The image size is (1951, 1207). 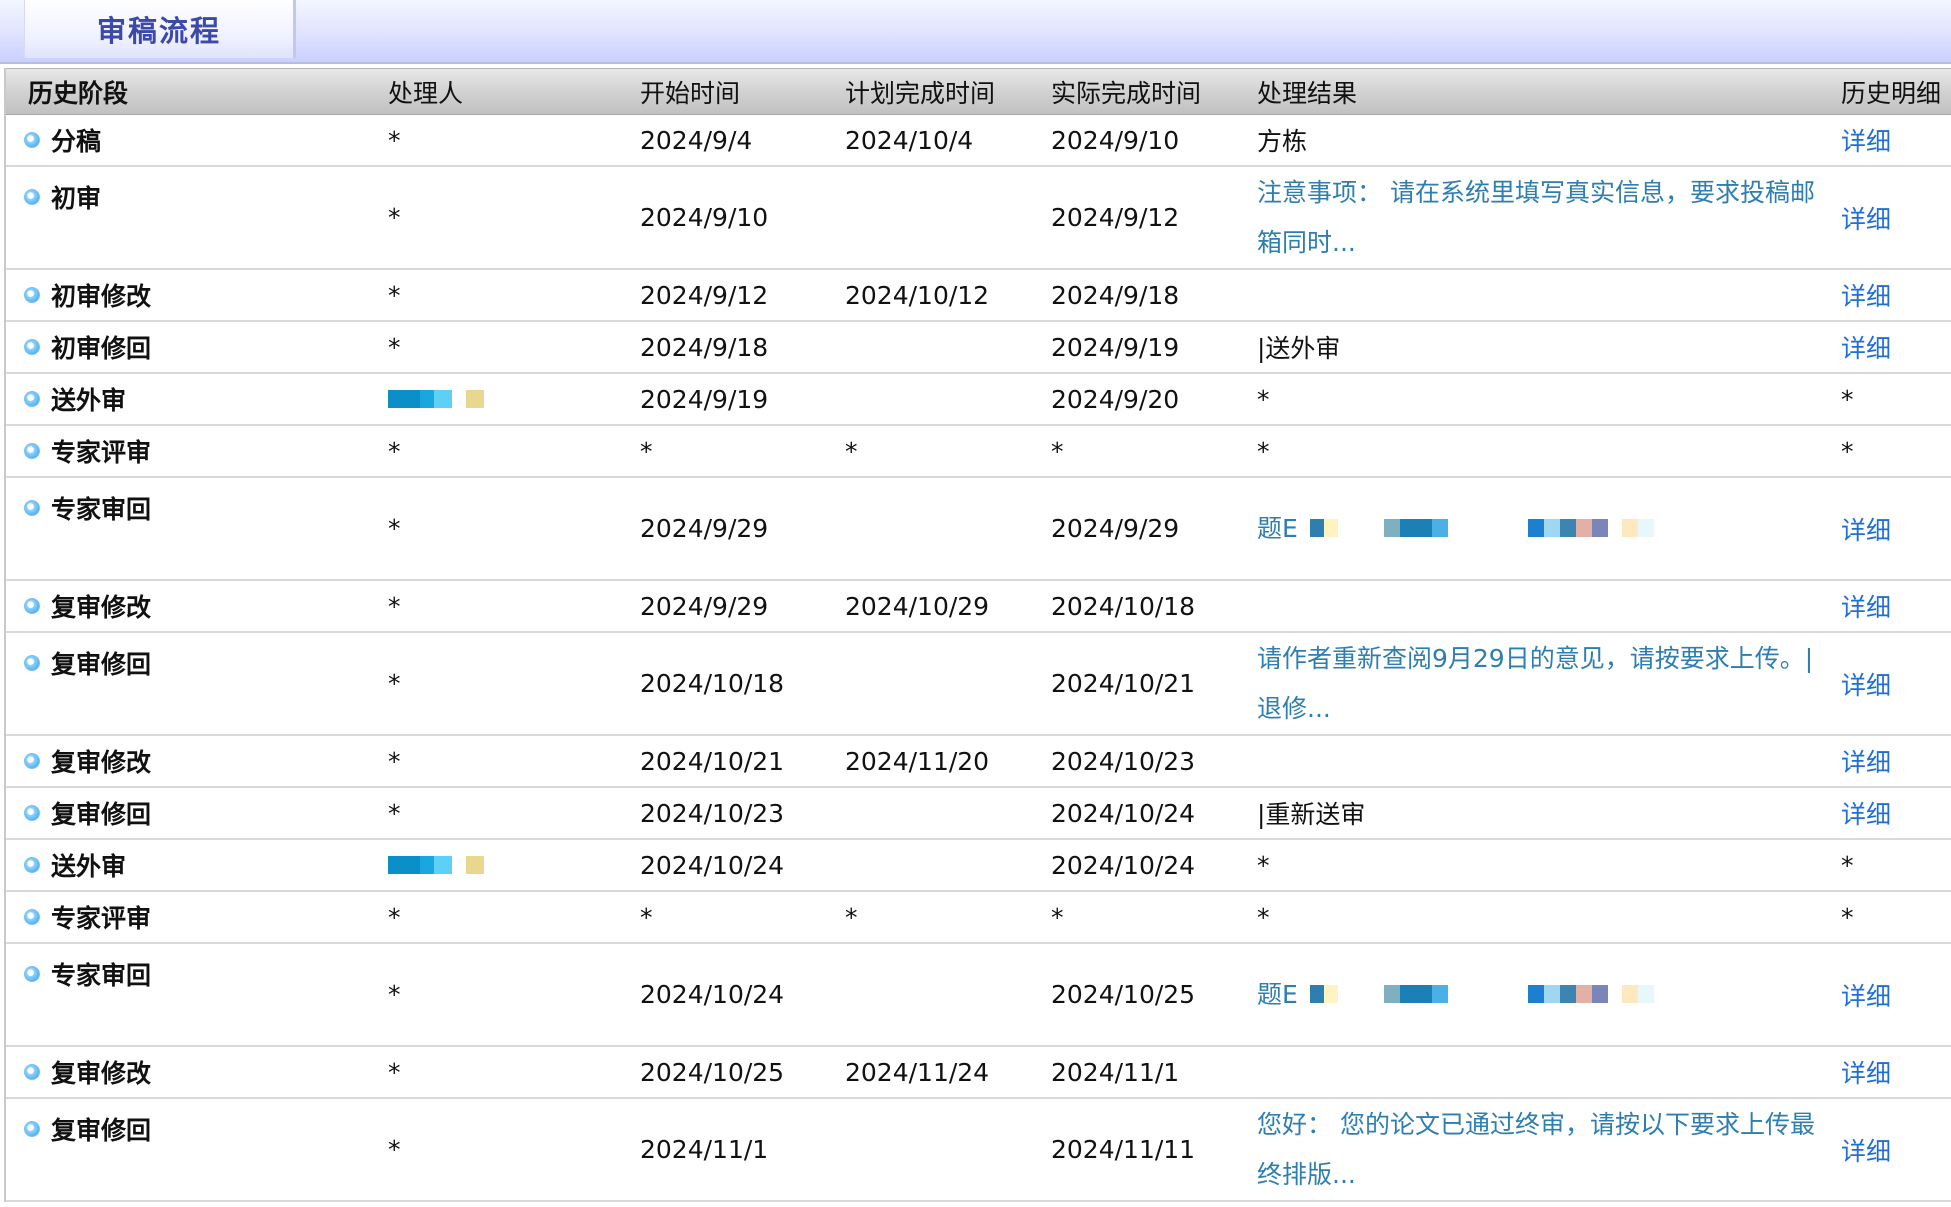 What do you see at coordinates (712, 865) in the screenshot?
I see `start-time-cell: 2024/10/24` at bounding box center [712, 865].